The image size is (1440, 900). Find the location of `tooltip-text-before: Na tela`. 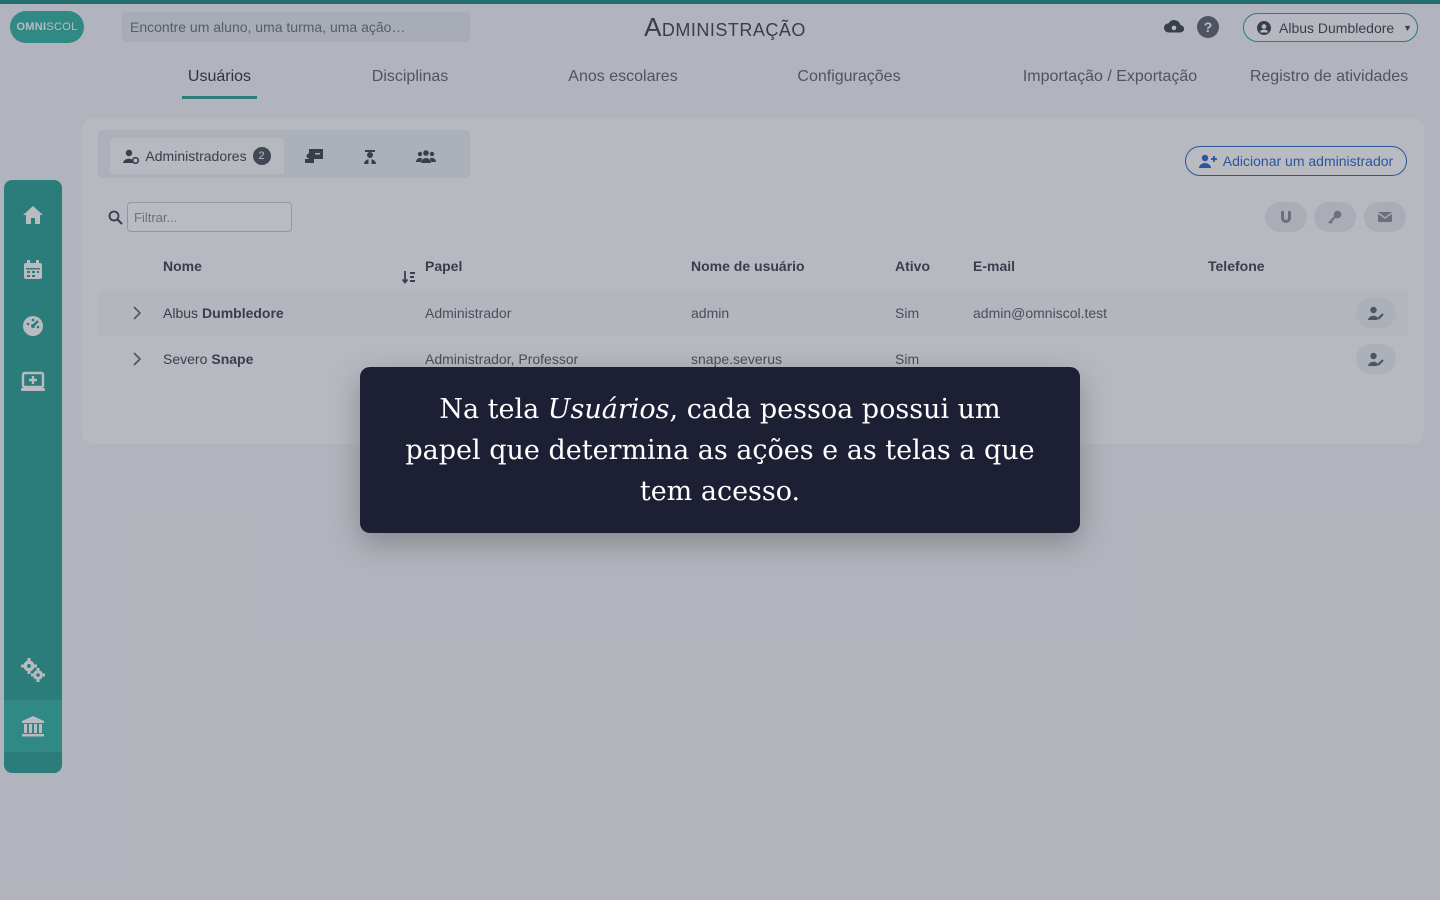

tooltip-text-before: Na tela is located at coordinates (493, 409).